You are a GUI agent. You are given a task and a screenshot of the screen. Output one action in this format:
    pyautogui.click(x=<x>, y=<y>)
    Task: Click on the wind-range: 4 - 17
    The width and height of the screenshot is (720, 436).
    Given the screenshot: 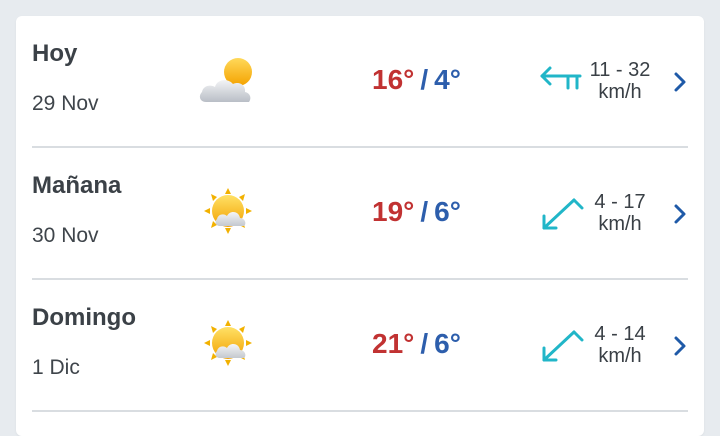 What is the action you would take?
    pyautogui.click(x=620, y=202)
    